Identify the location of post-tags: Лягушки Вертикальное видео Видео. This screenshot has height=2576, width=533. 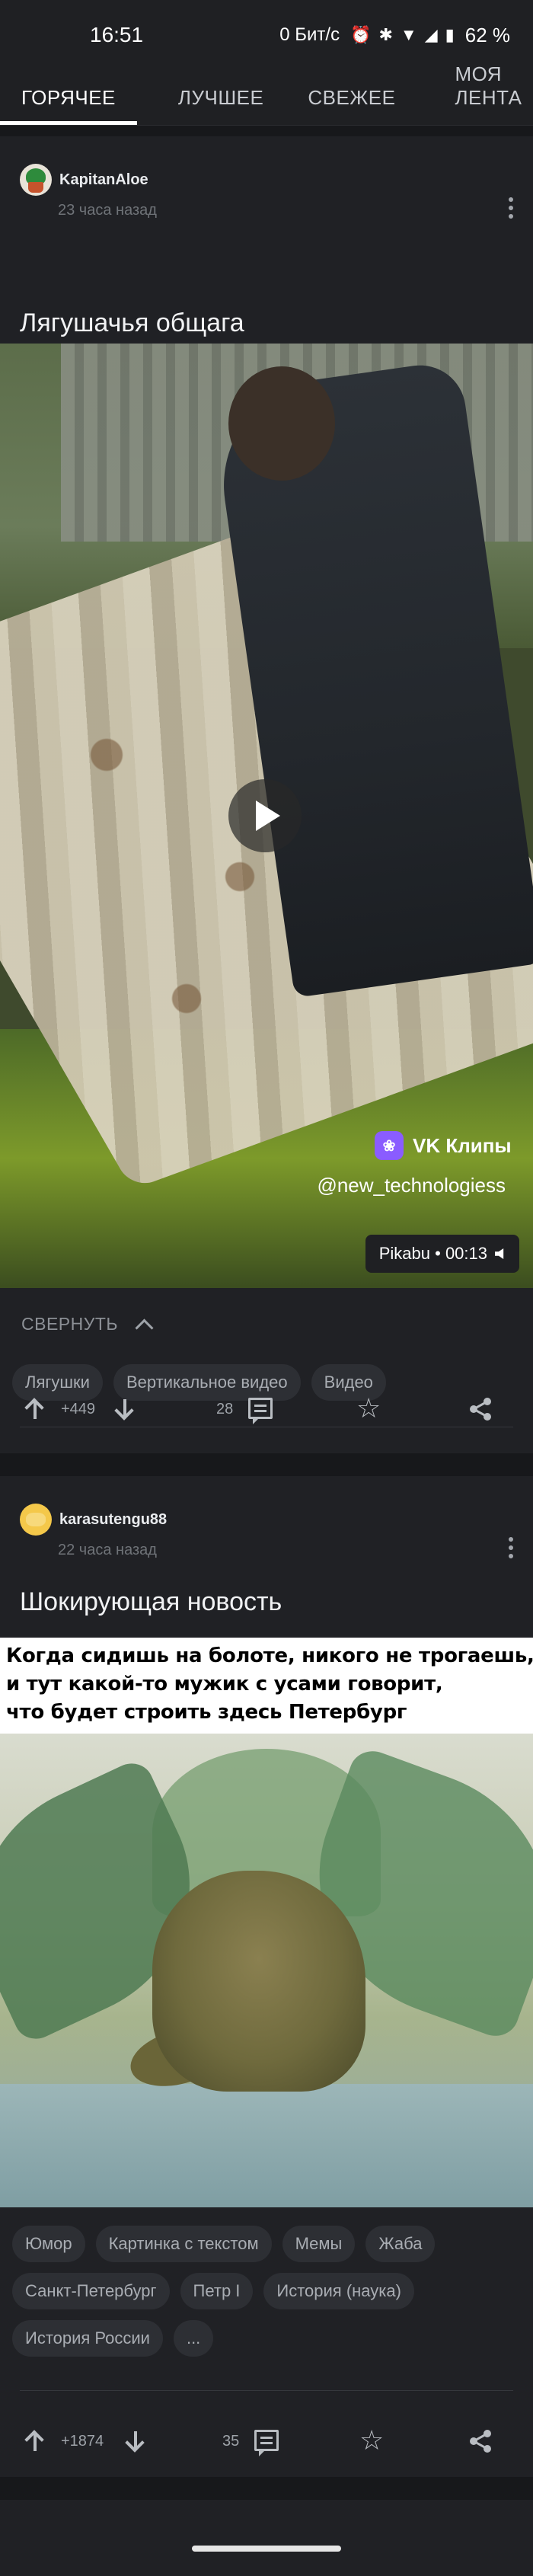
(266, 1382).